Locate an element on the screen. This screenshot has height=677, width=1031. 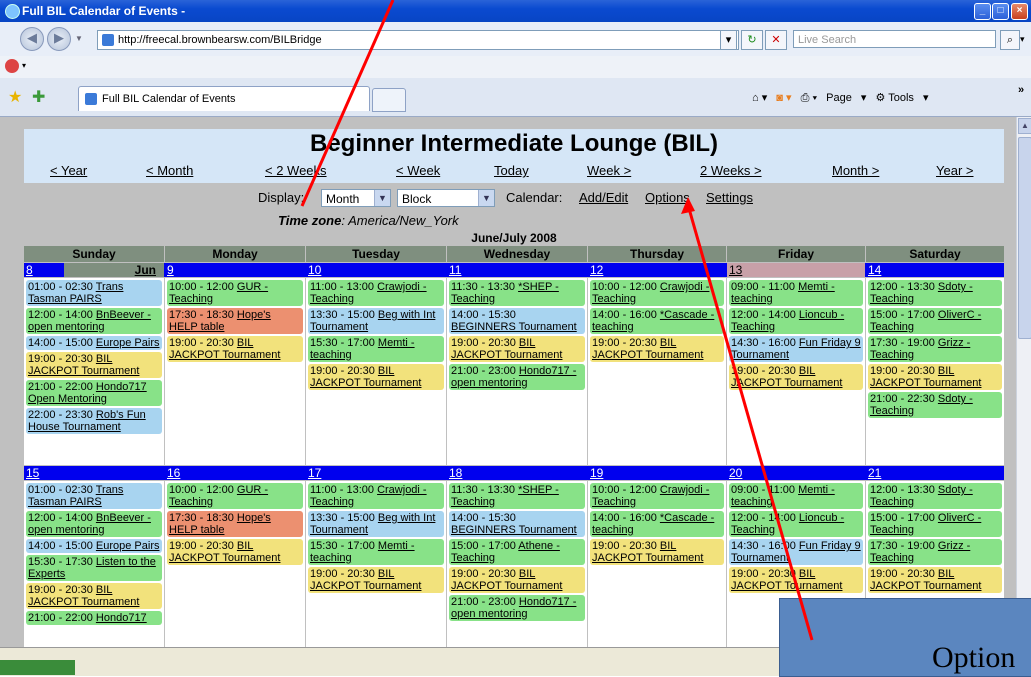
nav-link-4: Today is located at coordinates (511, 170).